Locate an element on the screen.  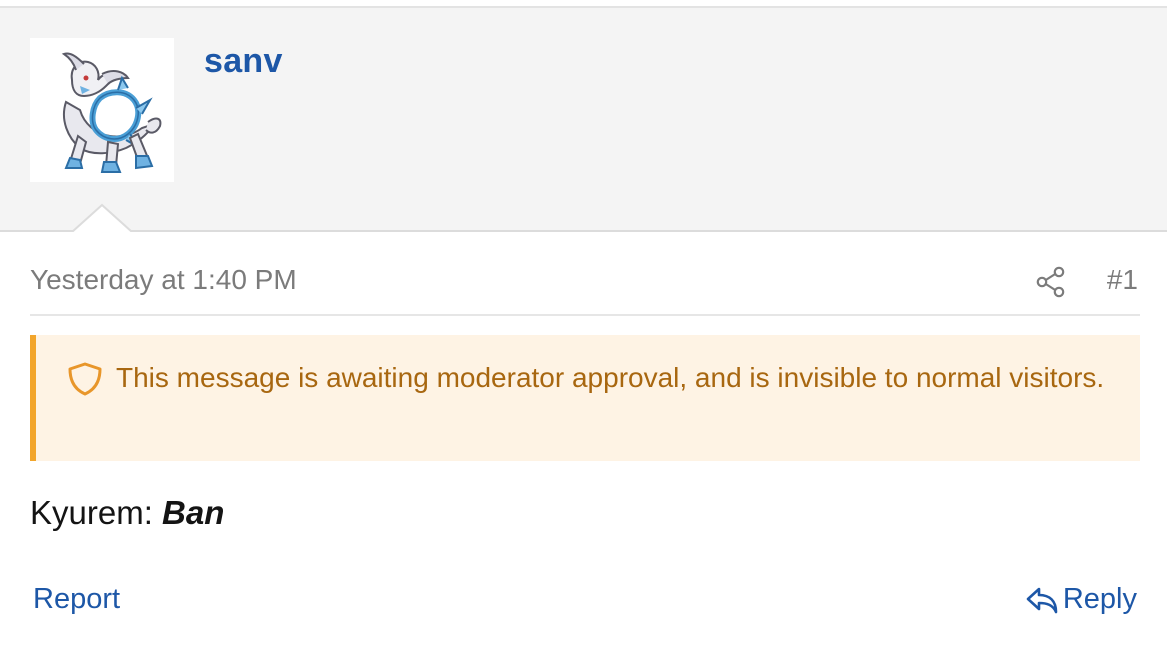
user-avatar is located at coordinates (102, 110).